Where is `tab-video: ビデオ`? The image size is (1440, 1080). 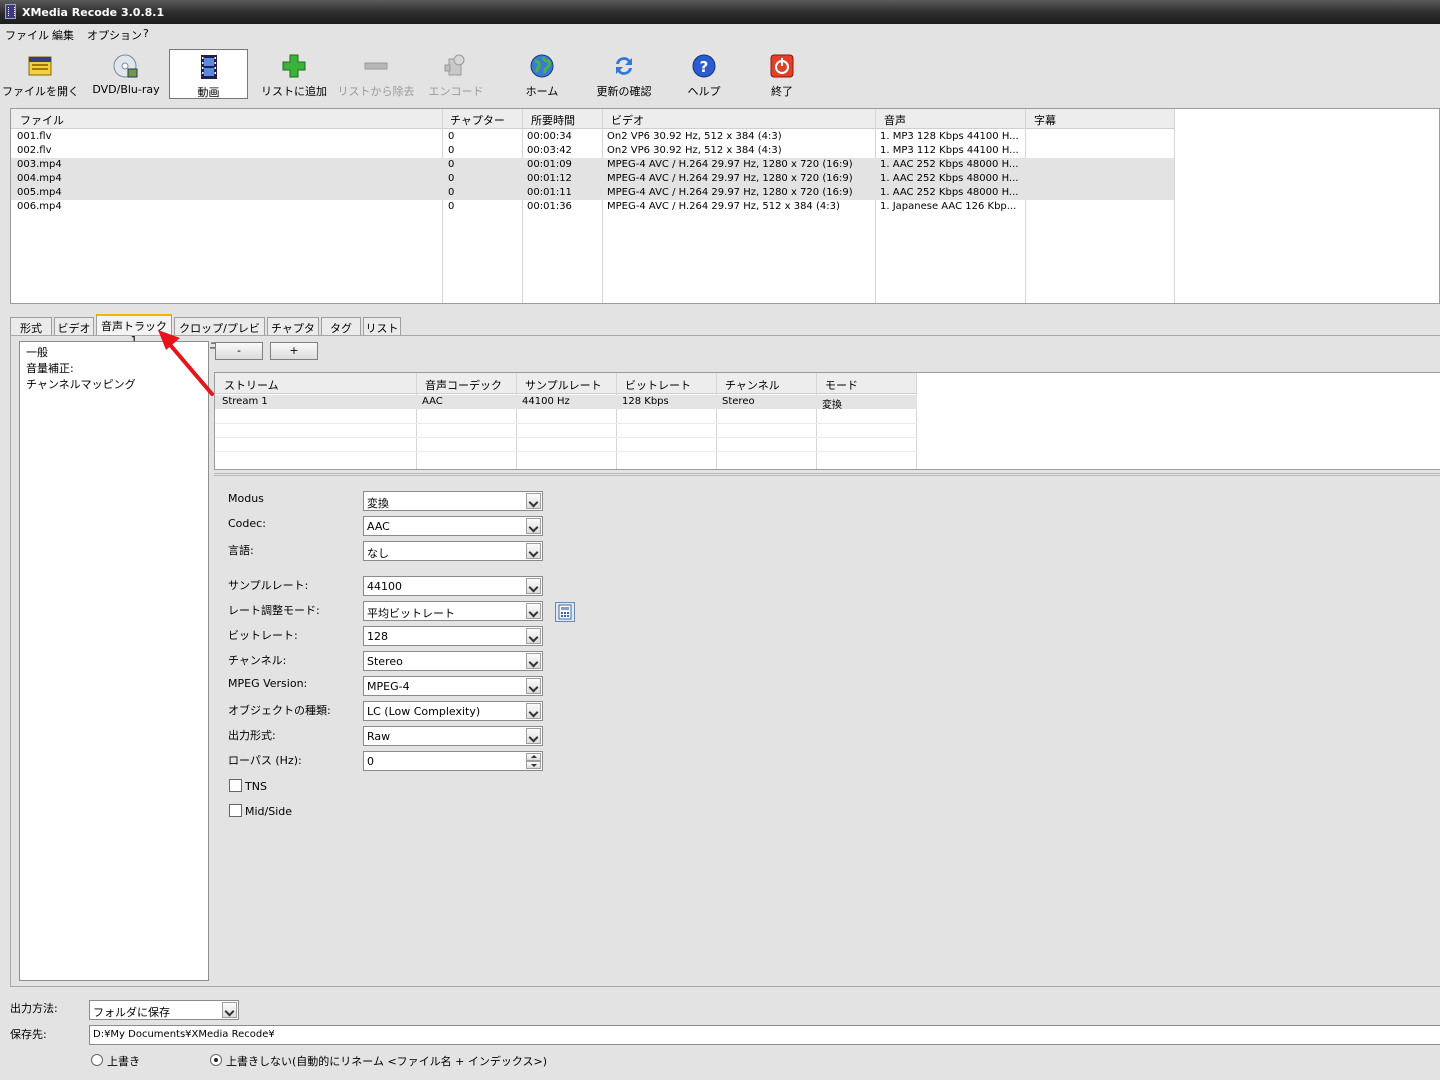
tab-video: ビデオ is located at coordinates (74, 326).